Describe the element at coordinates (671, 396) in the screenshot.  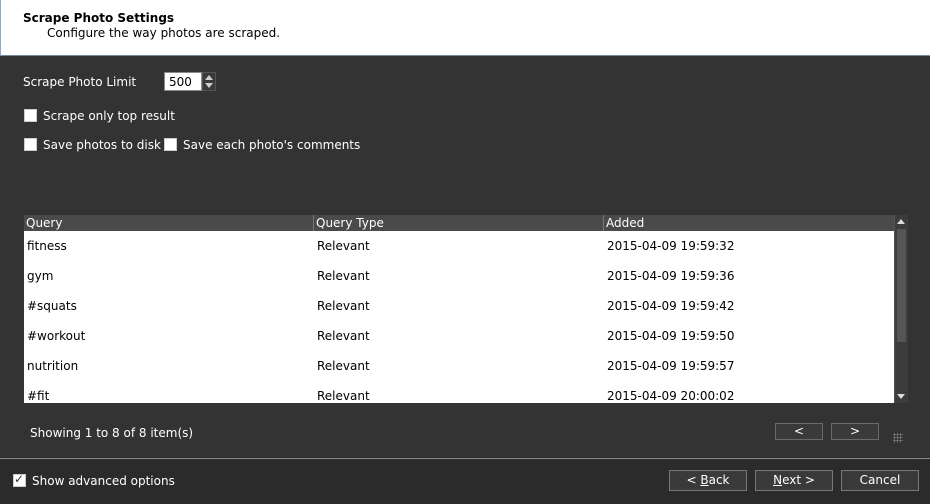
I see `cell-added: 2015-04-09 20:00:02` at that location.